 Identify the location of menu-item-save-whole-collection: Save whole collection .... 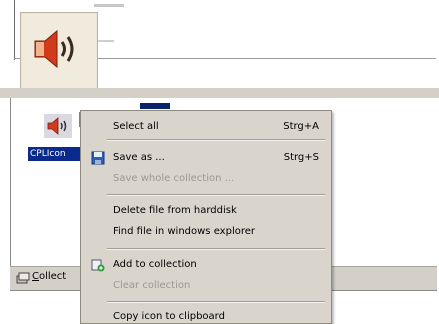
(206, 179).